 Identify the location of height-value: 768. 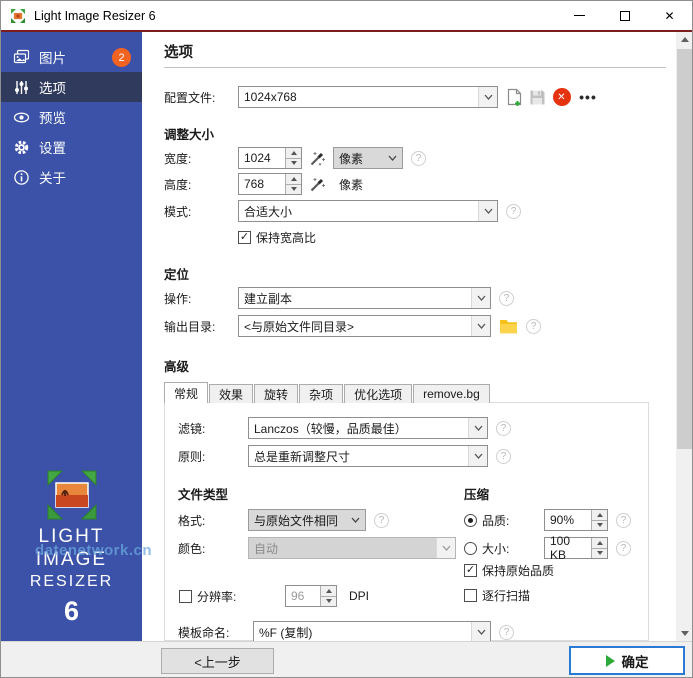
(254, 184).